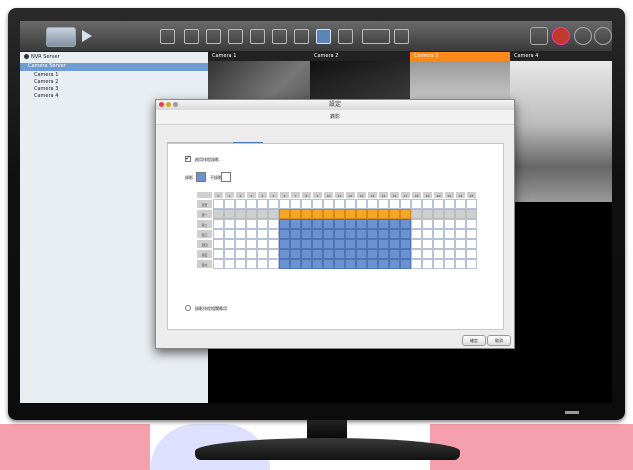 Image resolution: width=633 pixels, height=470 pixels. I want to click on hour-header: 9, so click(317, 195).